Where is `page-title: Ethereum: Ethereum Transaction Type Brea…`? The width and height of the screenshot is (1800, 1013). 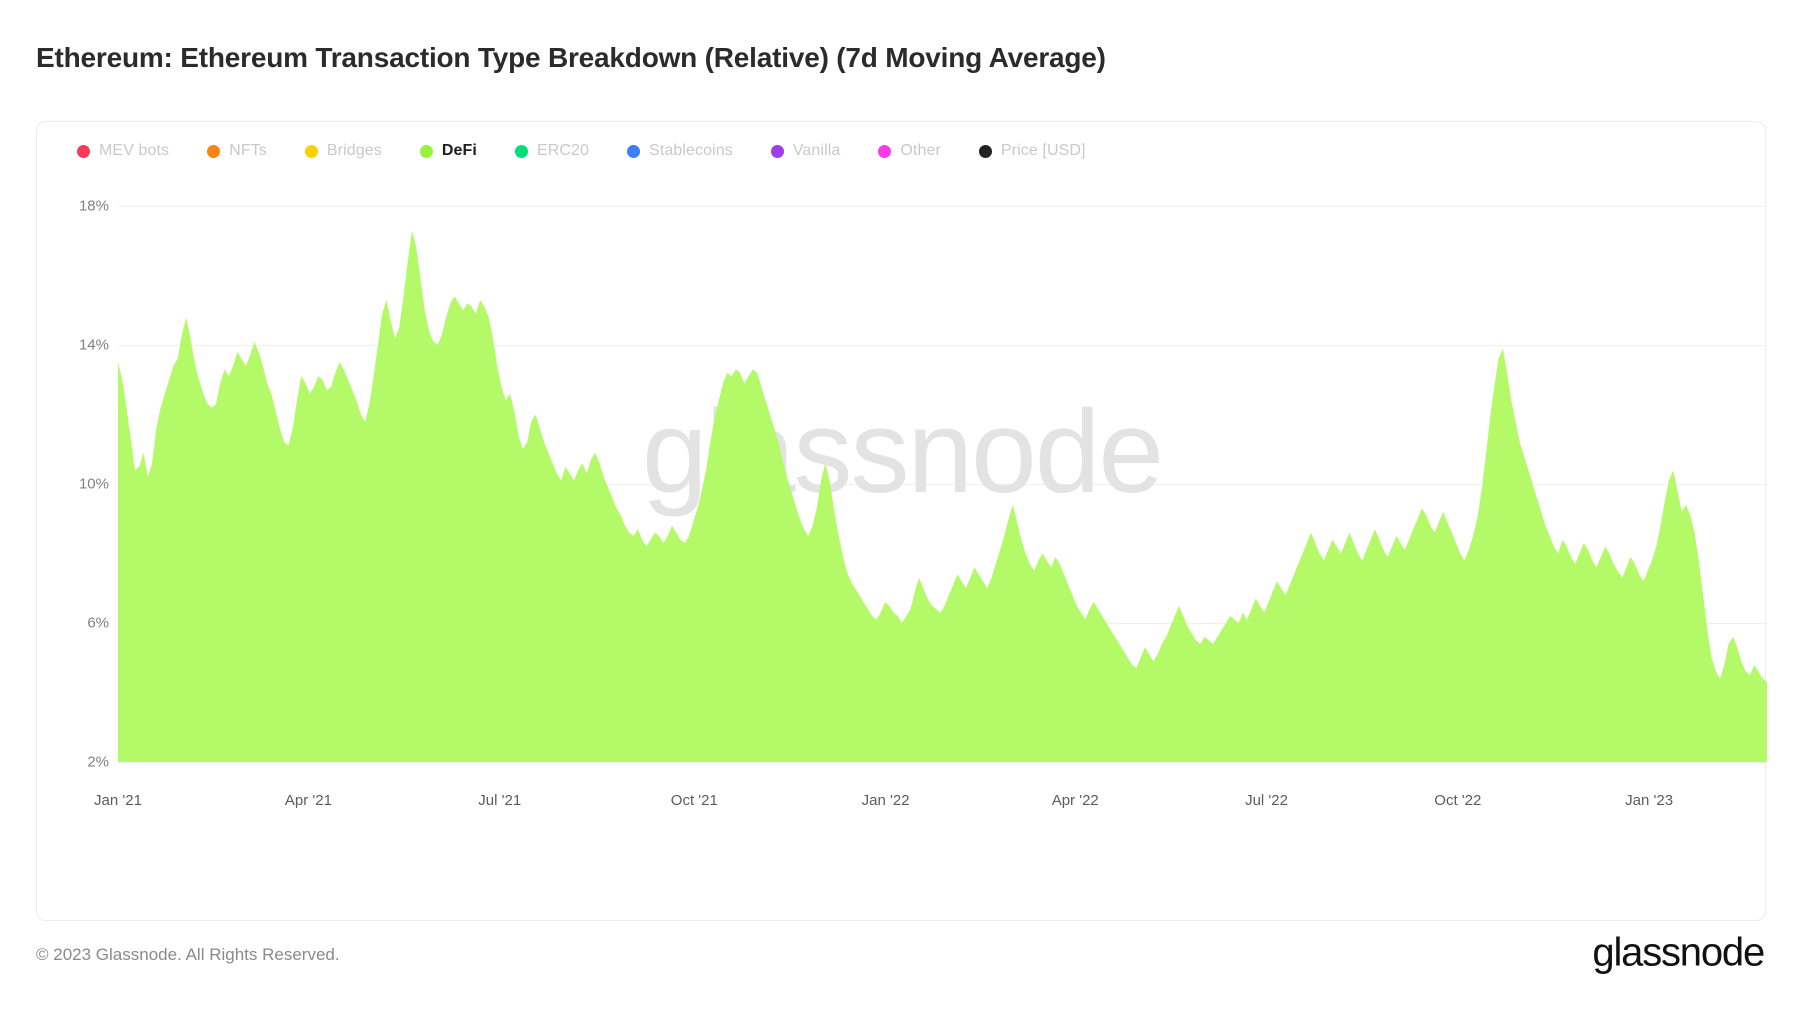 page-title: Ethereum: Ethereum Transaction Type Brea… is located at coordinates (571, 57).